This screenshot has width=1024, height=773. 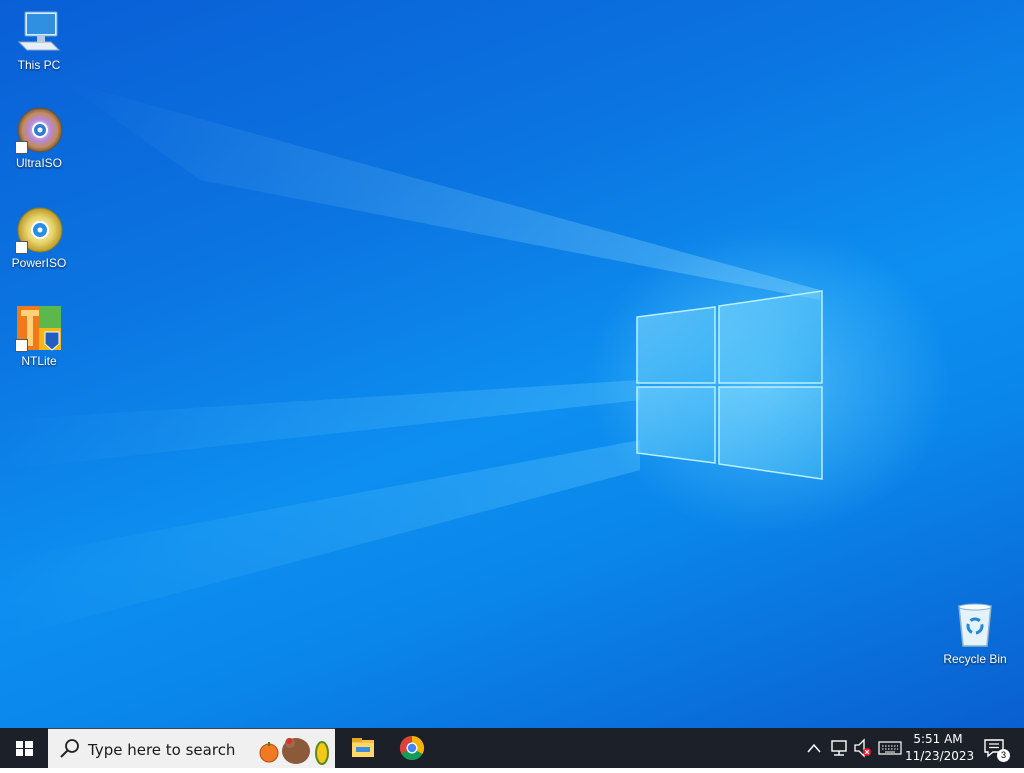 I want to click on search-highlight-thanksgiving-icon, so click(x=294, y=751).